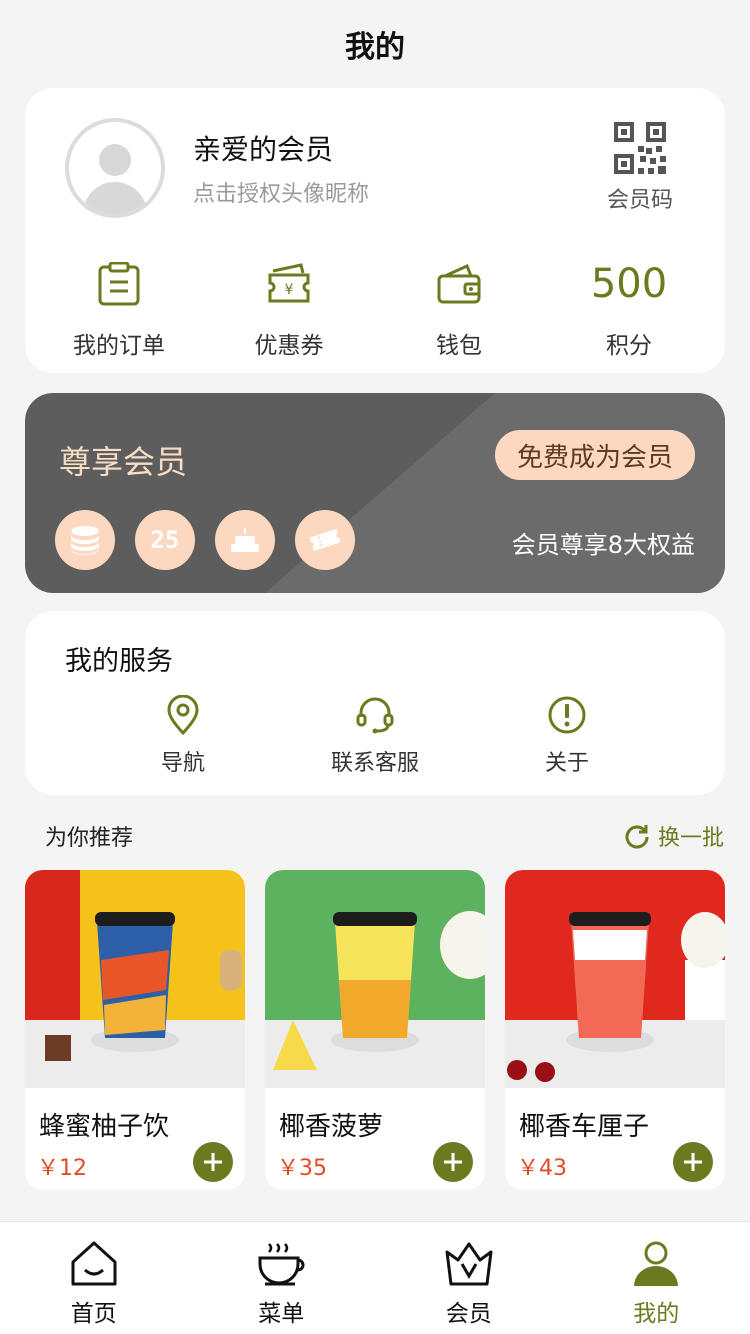 The image size is (750, 1334). What do you see at coordinates (281, 1314) in the screenshot?
I see `tab-label: 菜单` at bounding box center [281, 1314].